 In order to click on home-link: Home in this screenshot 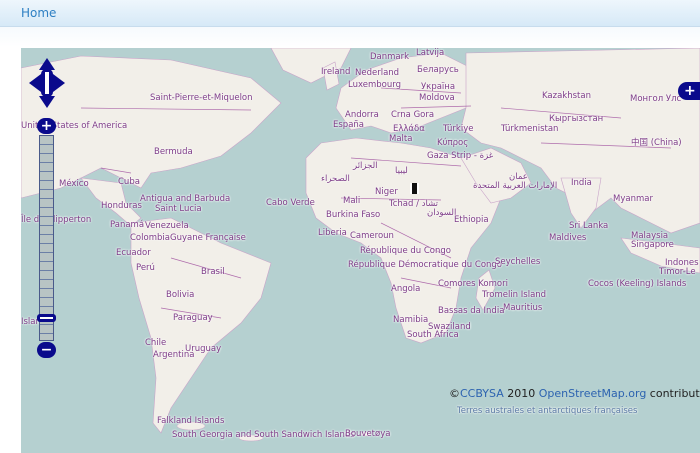, I will do `click(38, 13)`.